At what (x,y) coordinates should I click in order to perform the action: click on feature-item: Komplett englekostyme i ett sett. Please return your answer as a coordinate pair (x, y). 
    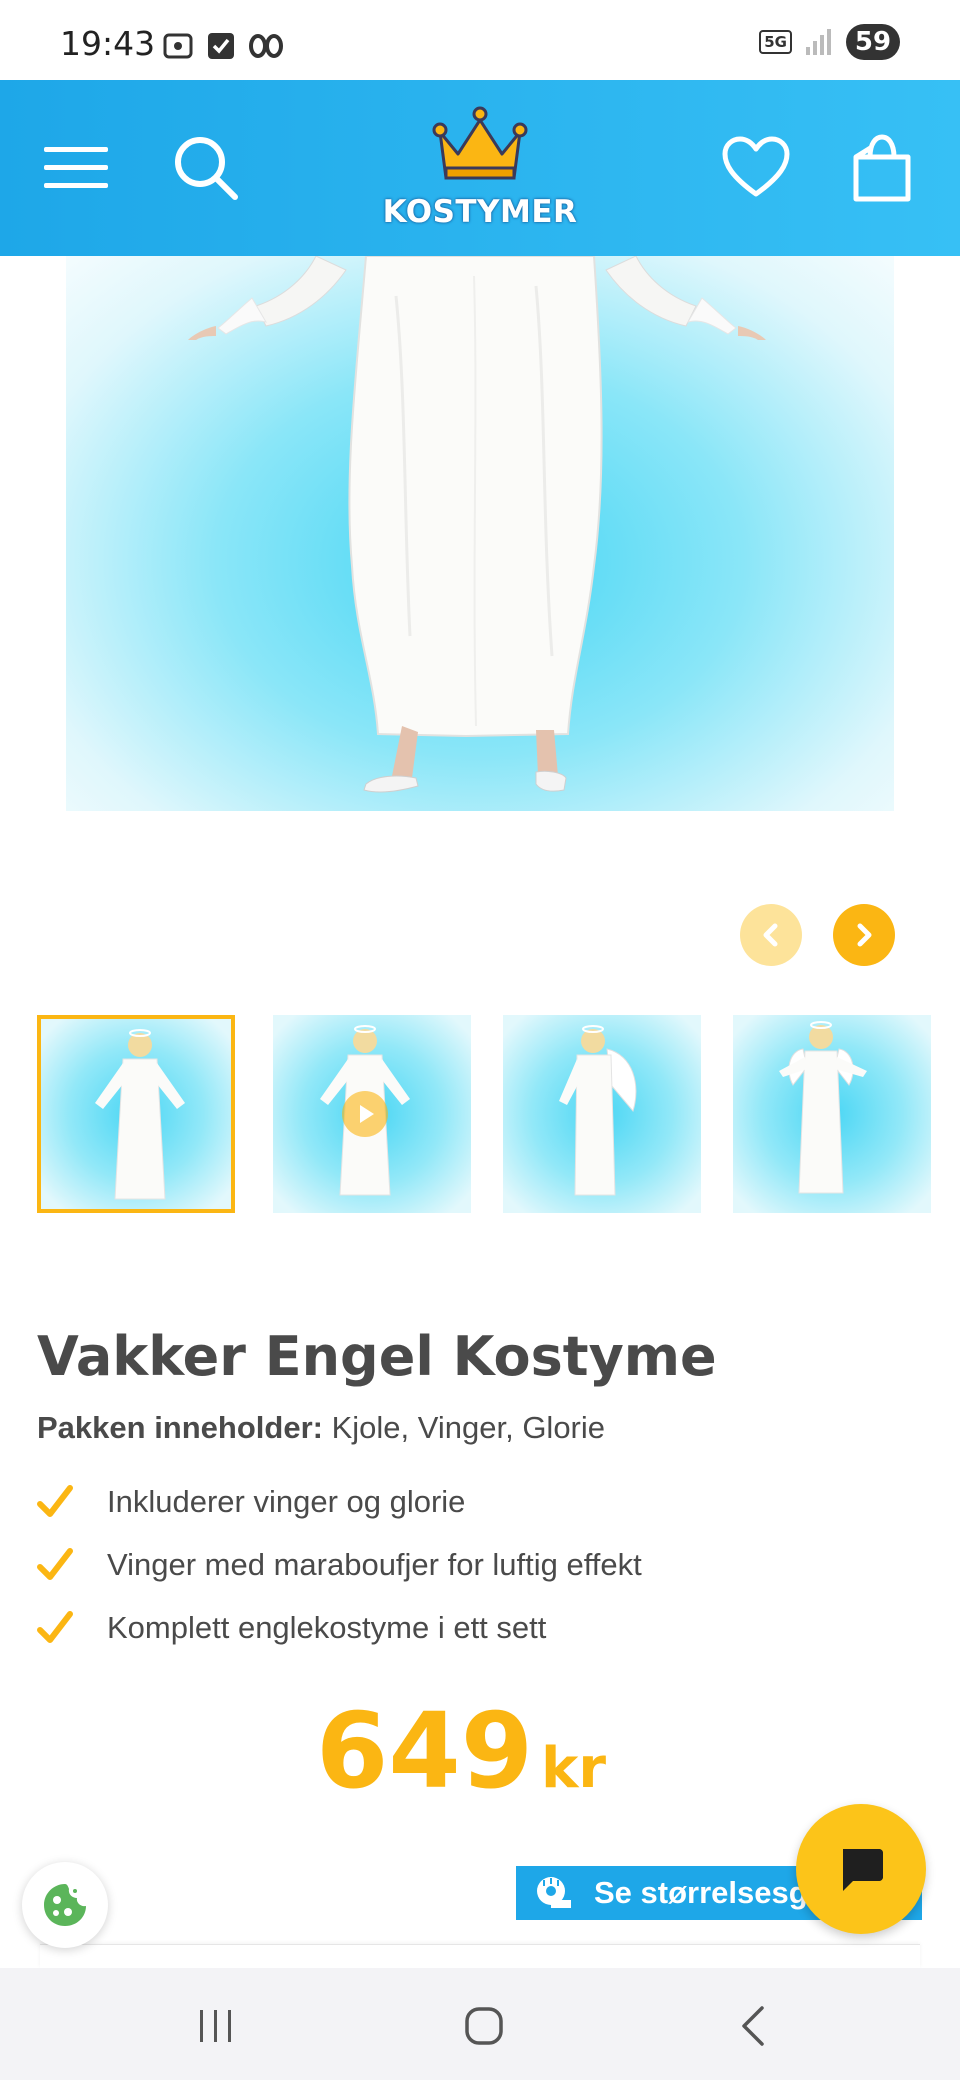
    Looking at the image, I should click on (291, 1628).